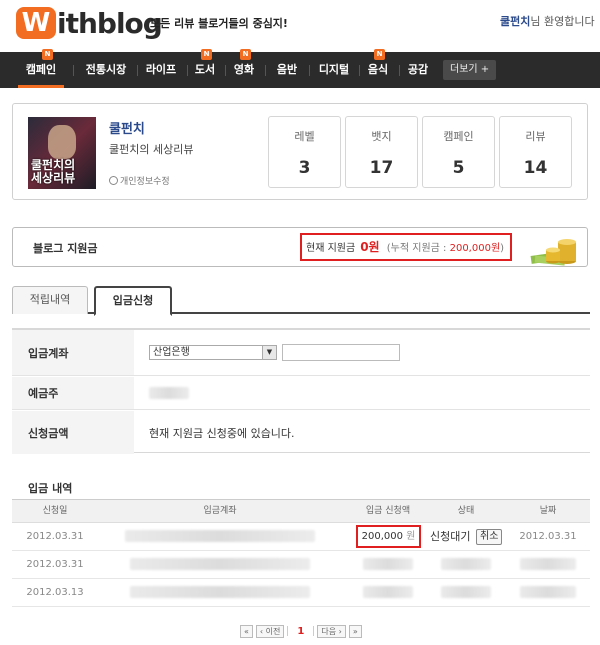  Describe the element at coordinates (548, 536) in the screenshot. I see `done-date-cell: 2012.03.31` at that location.